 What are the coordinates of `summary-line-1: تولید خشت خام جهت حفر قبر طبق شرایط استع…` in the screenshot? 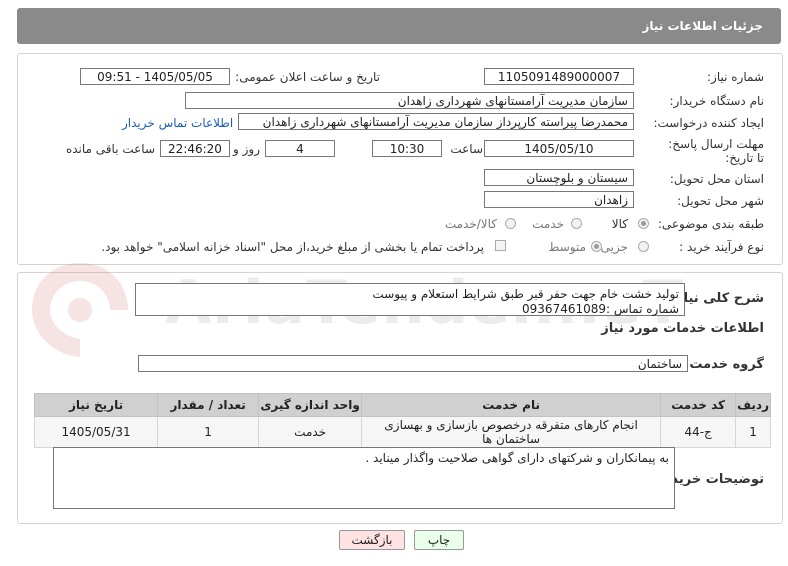 It's located at (525, 294).